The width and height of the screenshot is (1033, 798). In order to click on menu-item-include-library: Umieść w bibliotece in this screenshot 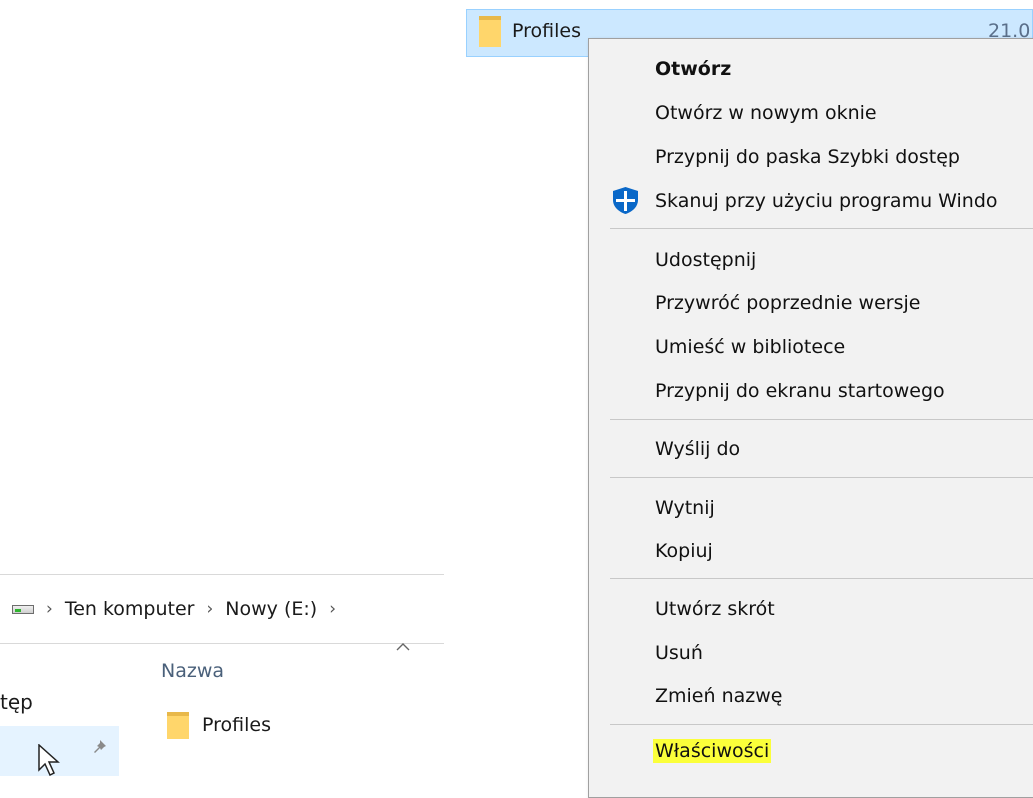, I will do `click(750, 347)`.